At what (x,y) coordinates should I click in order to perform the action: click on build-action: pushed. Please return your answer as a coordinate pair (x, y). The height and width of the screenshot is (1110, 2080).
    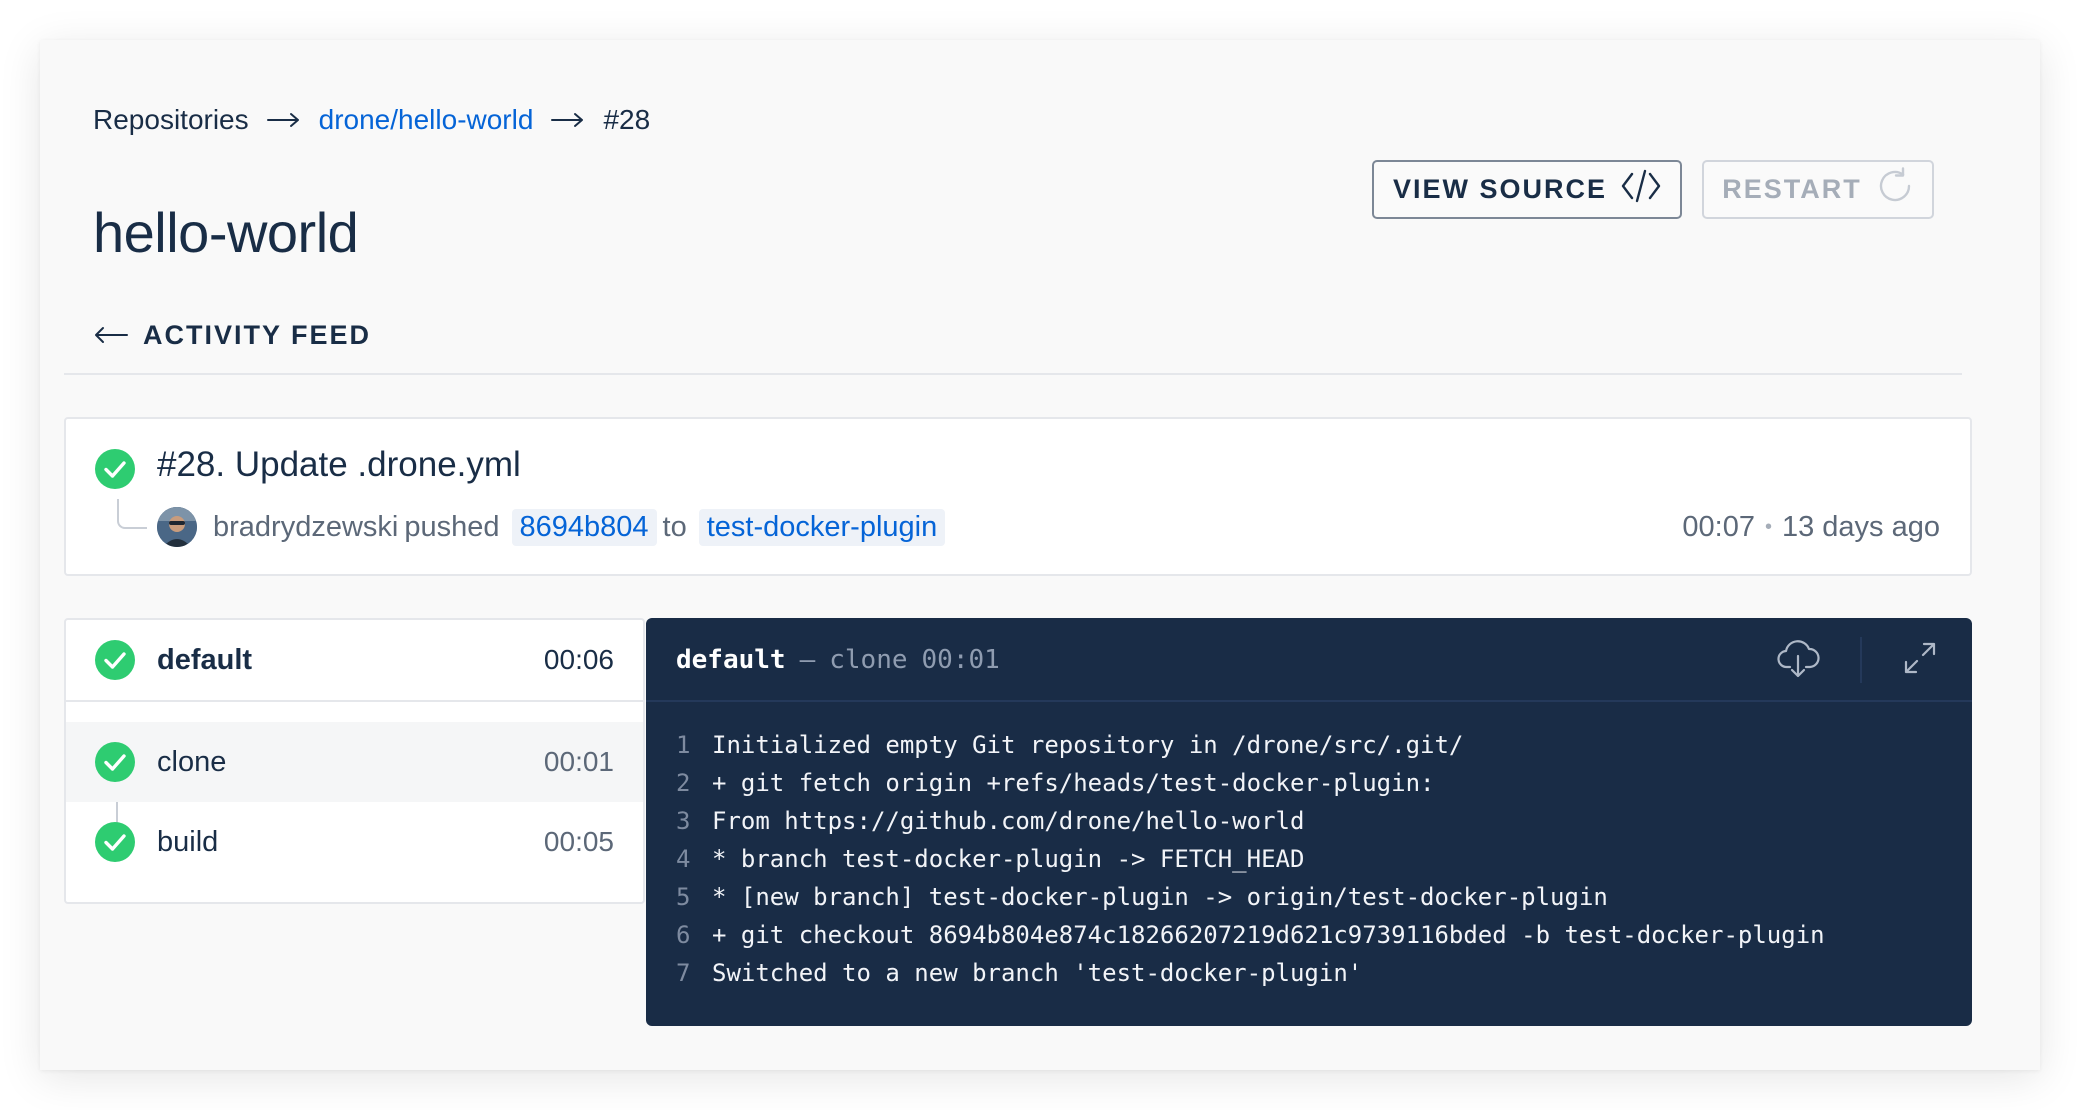
    Looking at the image, I should click on (452, 526).